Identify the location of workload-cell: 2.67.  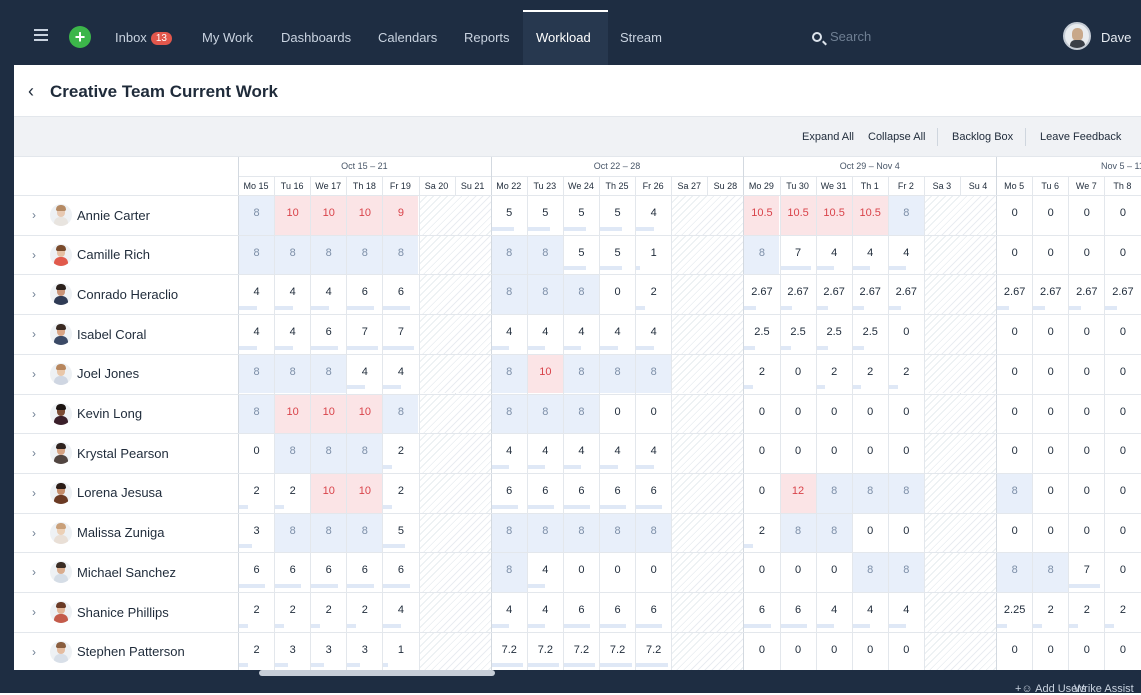
(1122, 294).